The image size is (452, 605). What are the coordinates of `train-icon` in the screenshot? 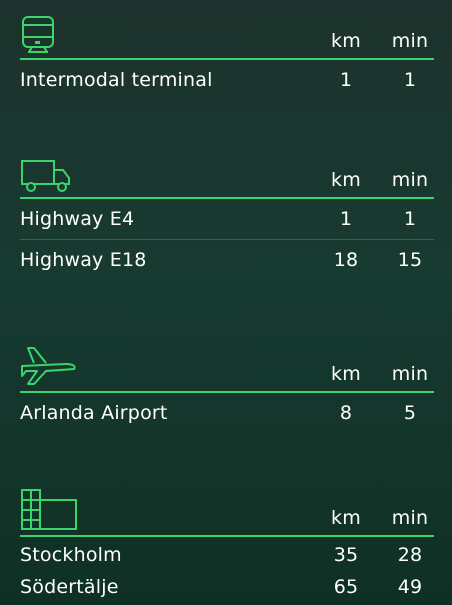 It's located at (38, 34).